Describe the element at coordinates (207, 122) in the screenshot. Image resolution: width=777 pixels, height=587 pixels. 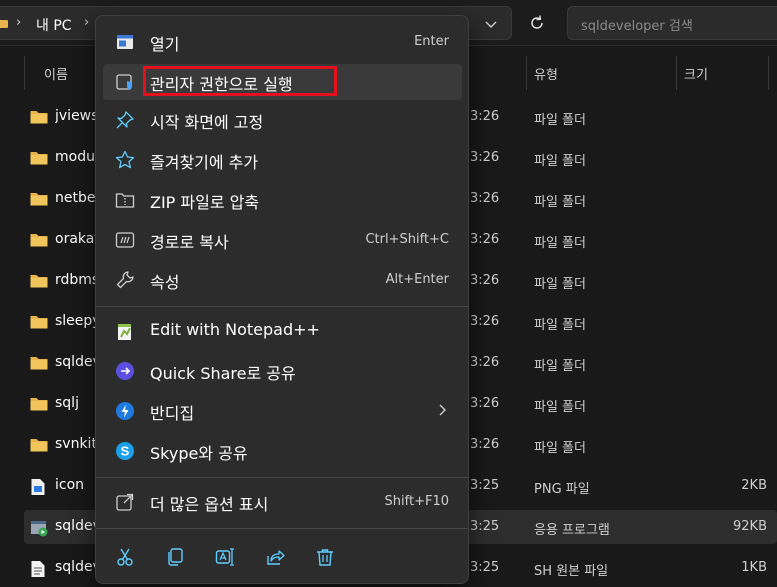
I see `menu-item-label: 시작 화면에 고정` at that location.